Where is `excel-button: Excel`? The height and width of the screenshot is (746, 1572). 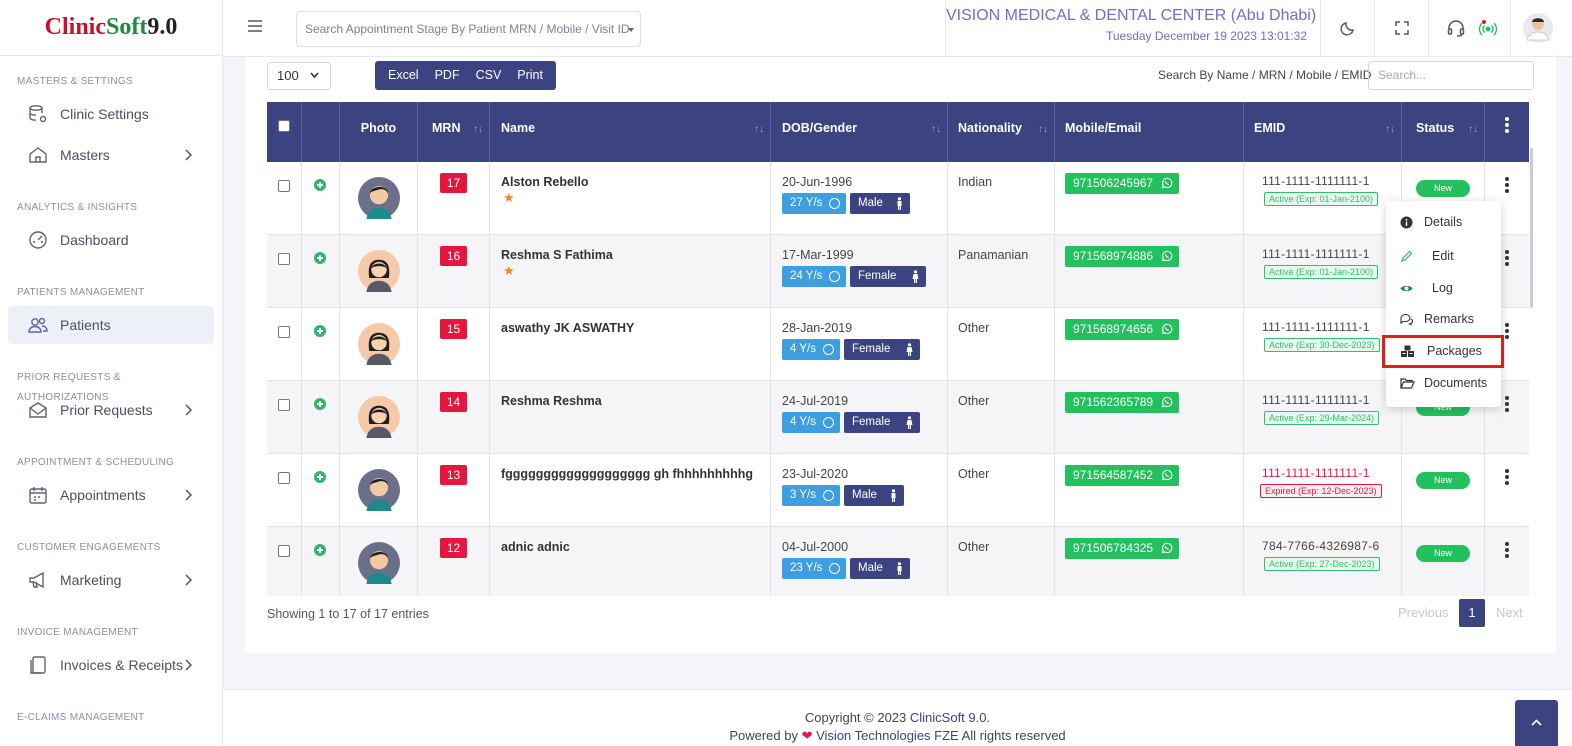
excel-button: Excel is located at coordinates (403, 75).